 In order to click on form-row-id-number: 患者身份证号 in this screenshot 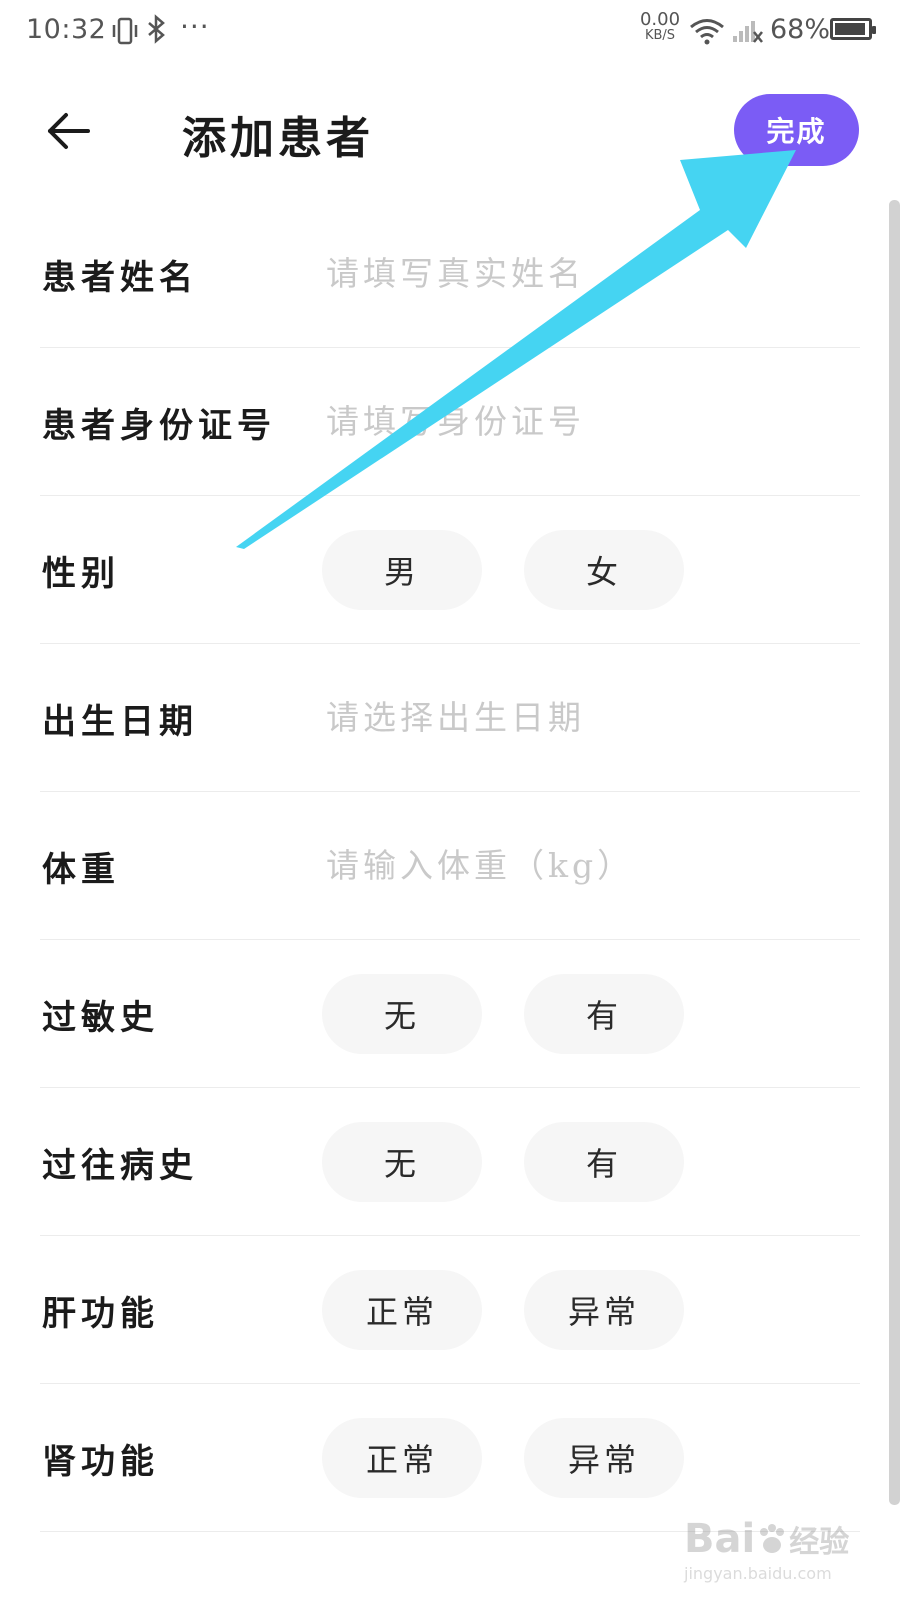, I will do `click(450, 422)`.